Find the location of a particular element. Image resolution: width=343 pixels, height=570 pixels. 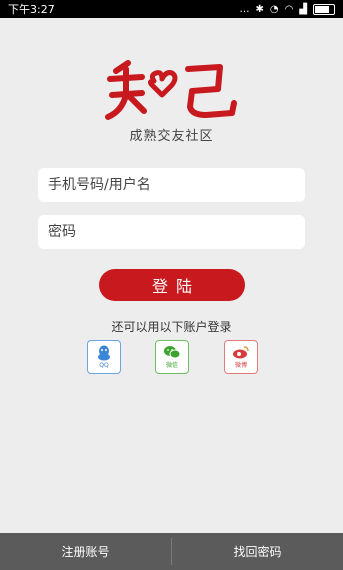

weibo-login-button: 微博 is located at coordinates (241, 357).